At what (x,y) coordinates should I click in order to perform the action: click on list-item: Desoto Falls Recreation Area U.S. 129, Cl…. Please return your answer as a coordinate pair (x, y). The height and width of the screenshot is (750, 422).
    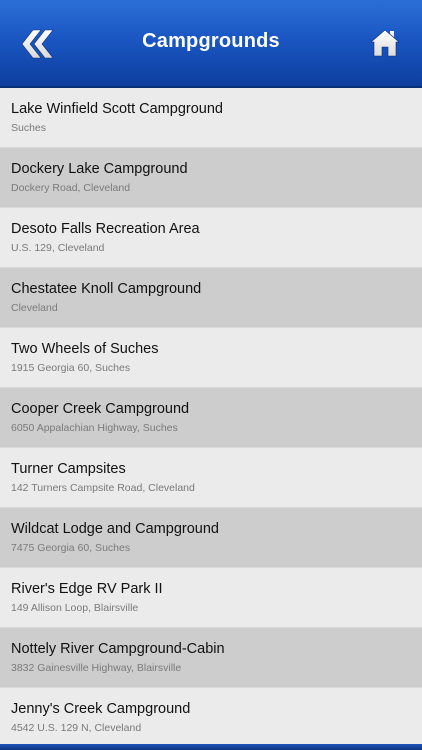
    Looking at the image, I should click on (211, 238).